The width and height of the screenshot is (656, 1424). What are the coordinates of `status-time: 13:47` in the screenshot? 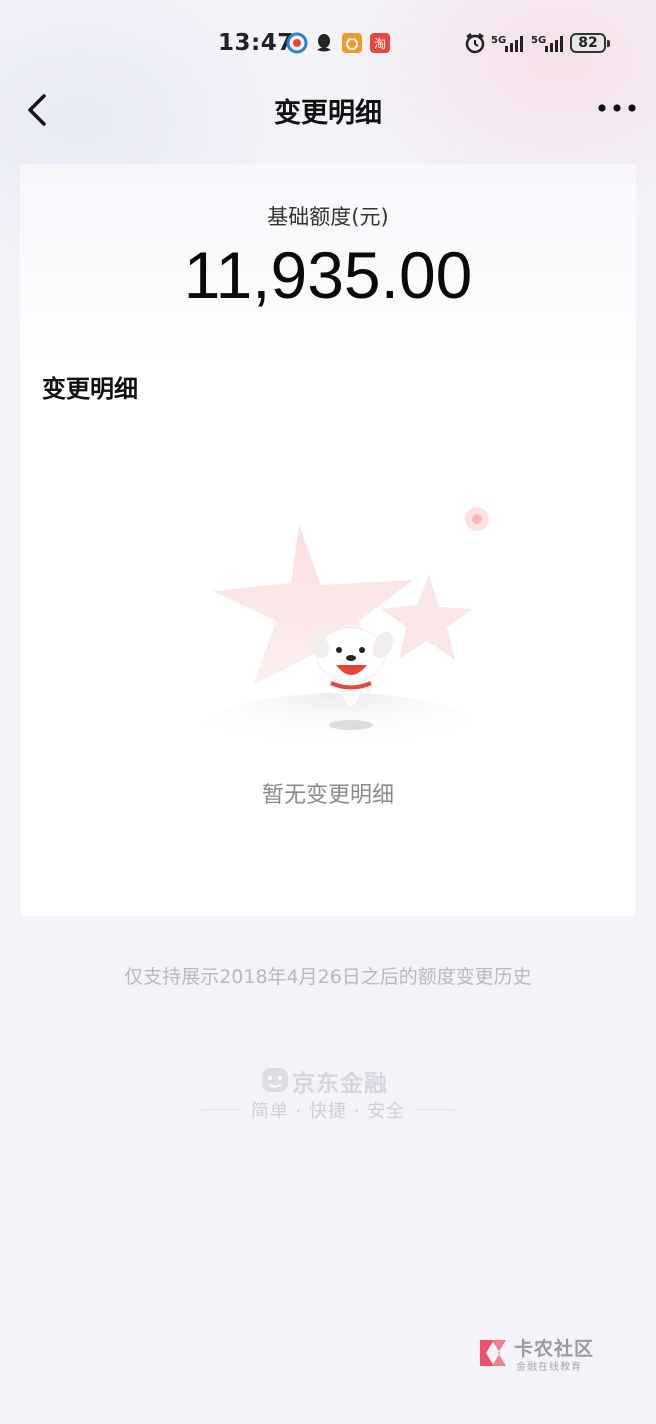 It's located at (256, 43).